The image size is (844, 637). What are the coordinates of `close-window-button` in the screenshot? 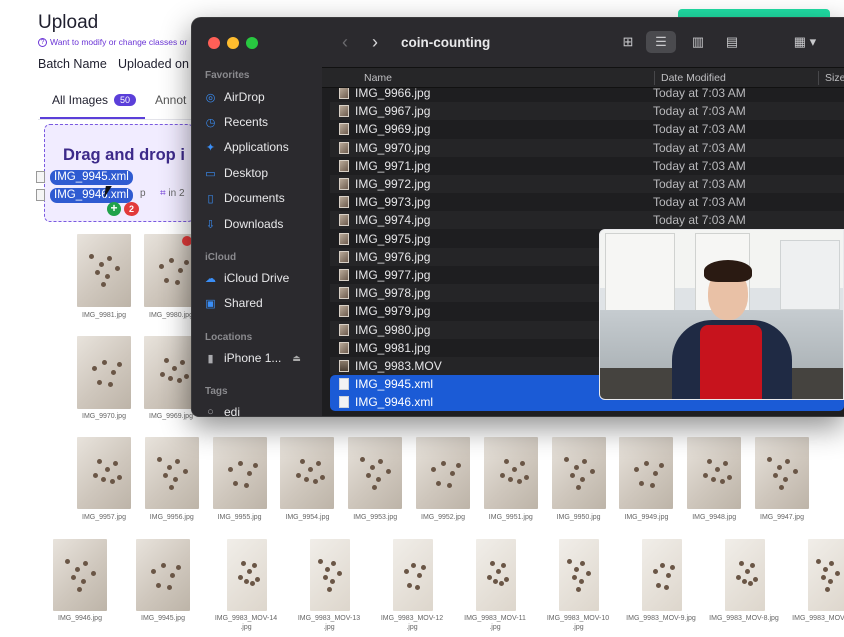 It's located at (214, 43).